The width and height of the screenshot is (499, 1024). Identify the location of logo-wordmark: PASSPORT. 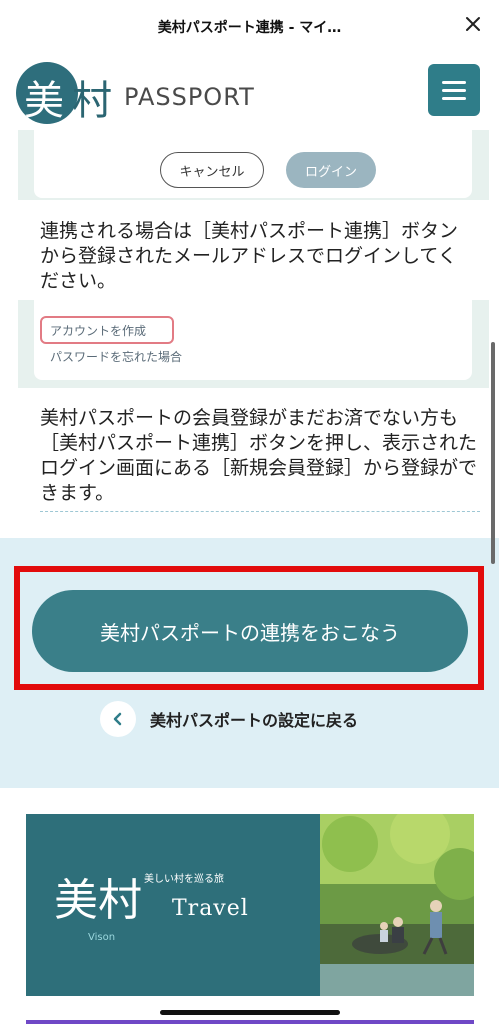
(189, 97).